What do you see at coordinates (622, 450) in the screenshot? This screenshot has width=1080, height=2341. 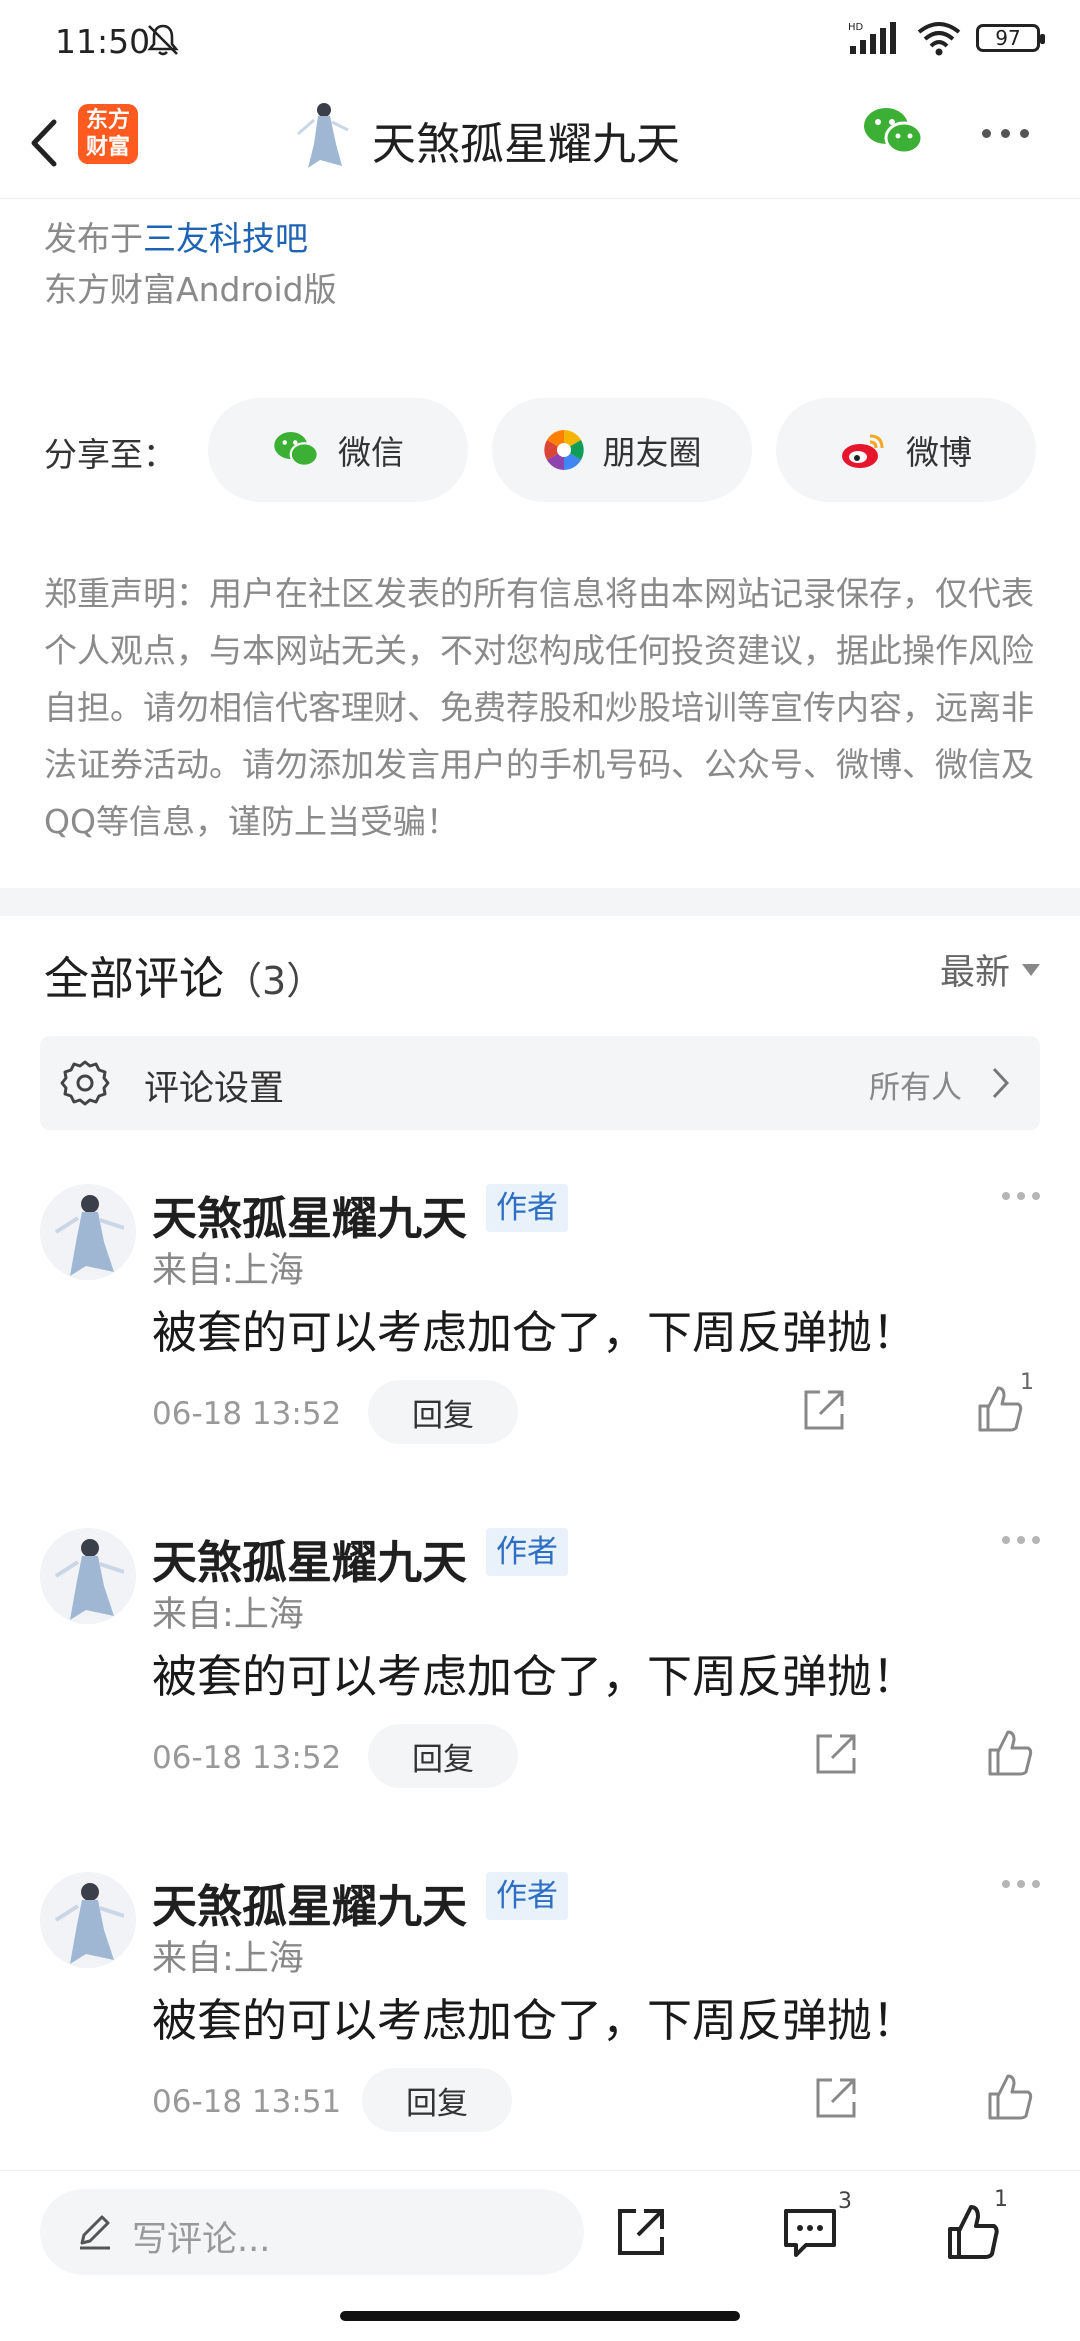 I see `share-moments-button: 朋友圈` at bounding box center [622, 450].